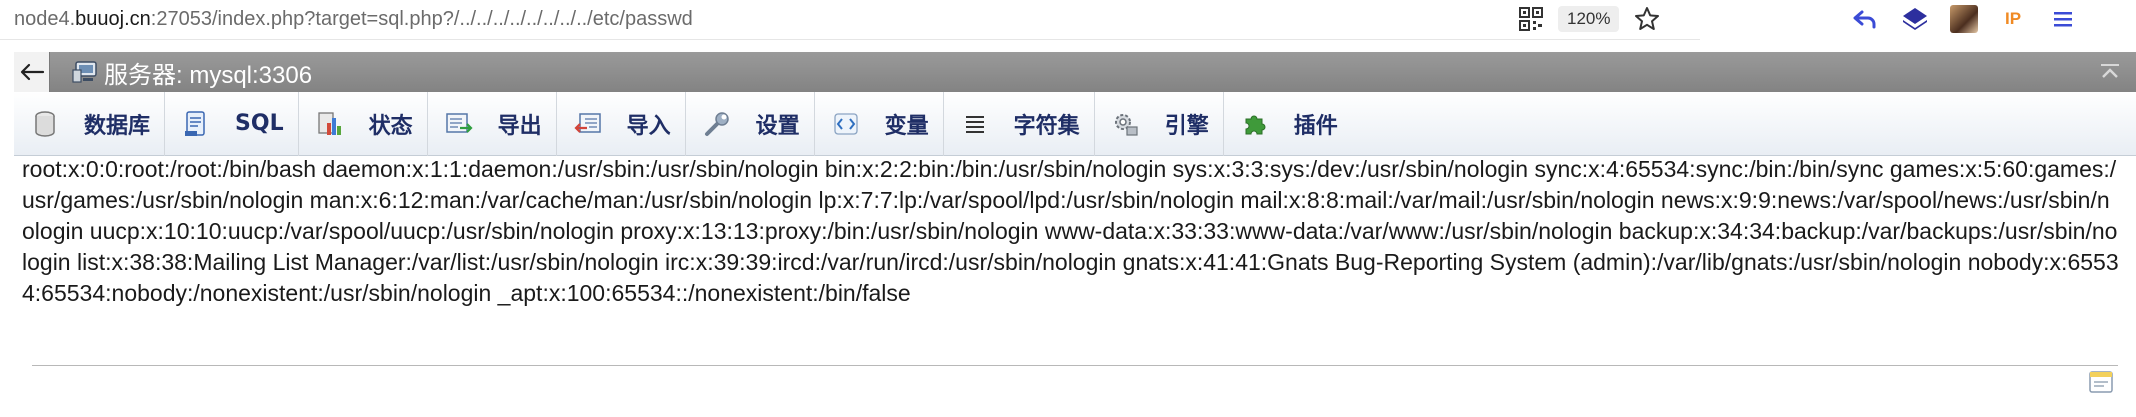  What do you see at coordinates (1647, 19) in the screenshot?
I see `bookmark-star-icon` at bounding box center [1647, 19].